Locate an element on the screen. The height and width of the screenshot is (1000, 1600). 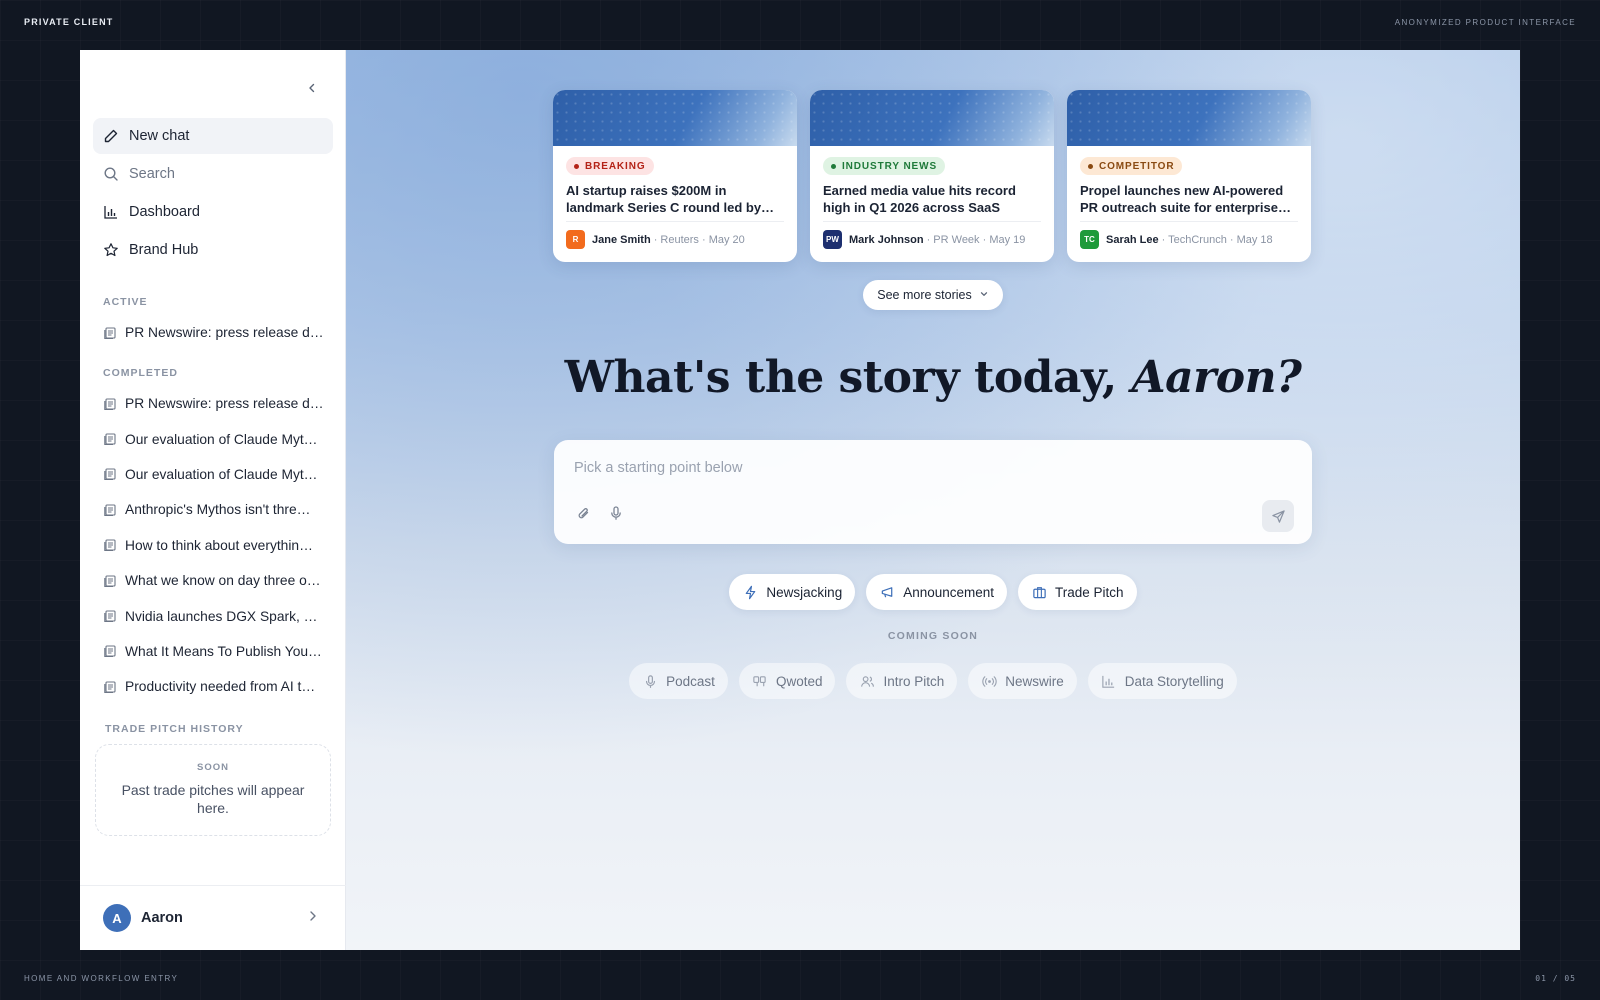
greeting-text: What's the story today, is located at coordinates (848, 377).